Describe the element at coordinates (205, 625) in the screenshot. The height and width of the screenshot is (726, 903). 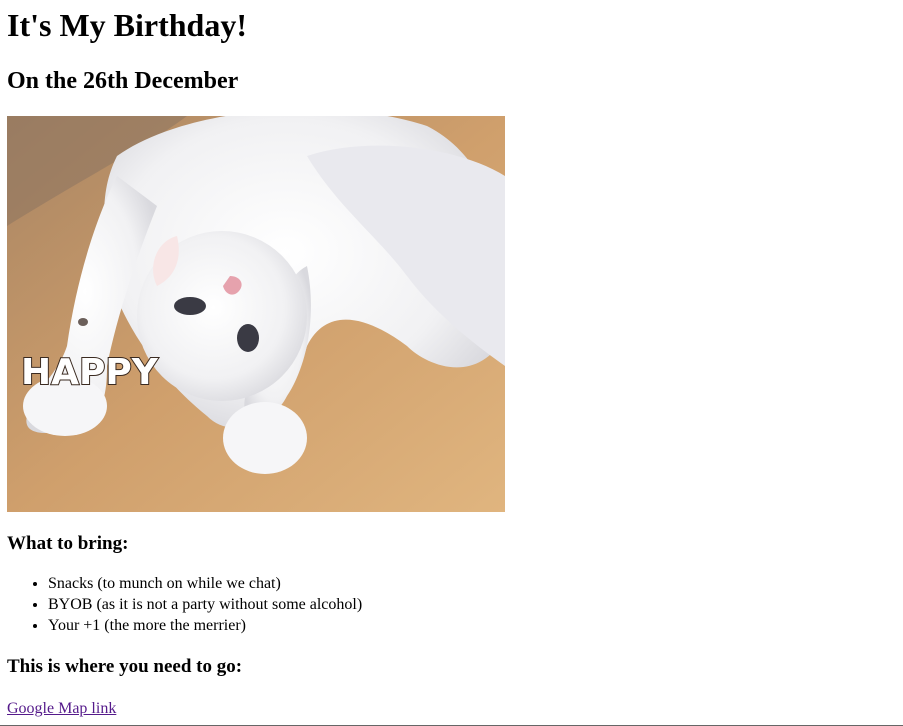
I see `list-item: Your +1 (the more the merrier)` at that location.